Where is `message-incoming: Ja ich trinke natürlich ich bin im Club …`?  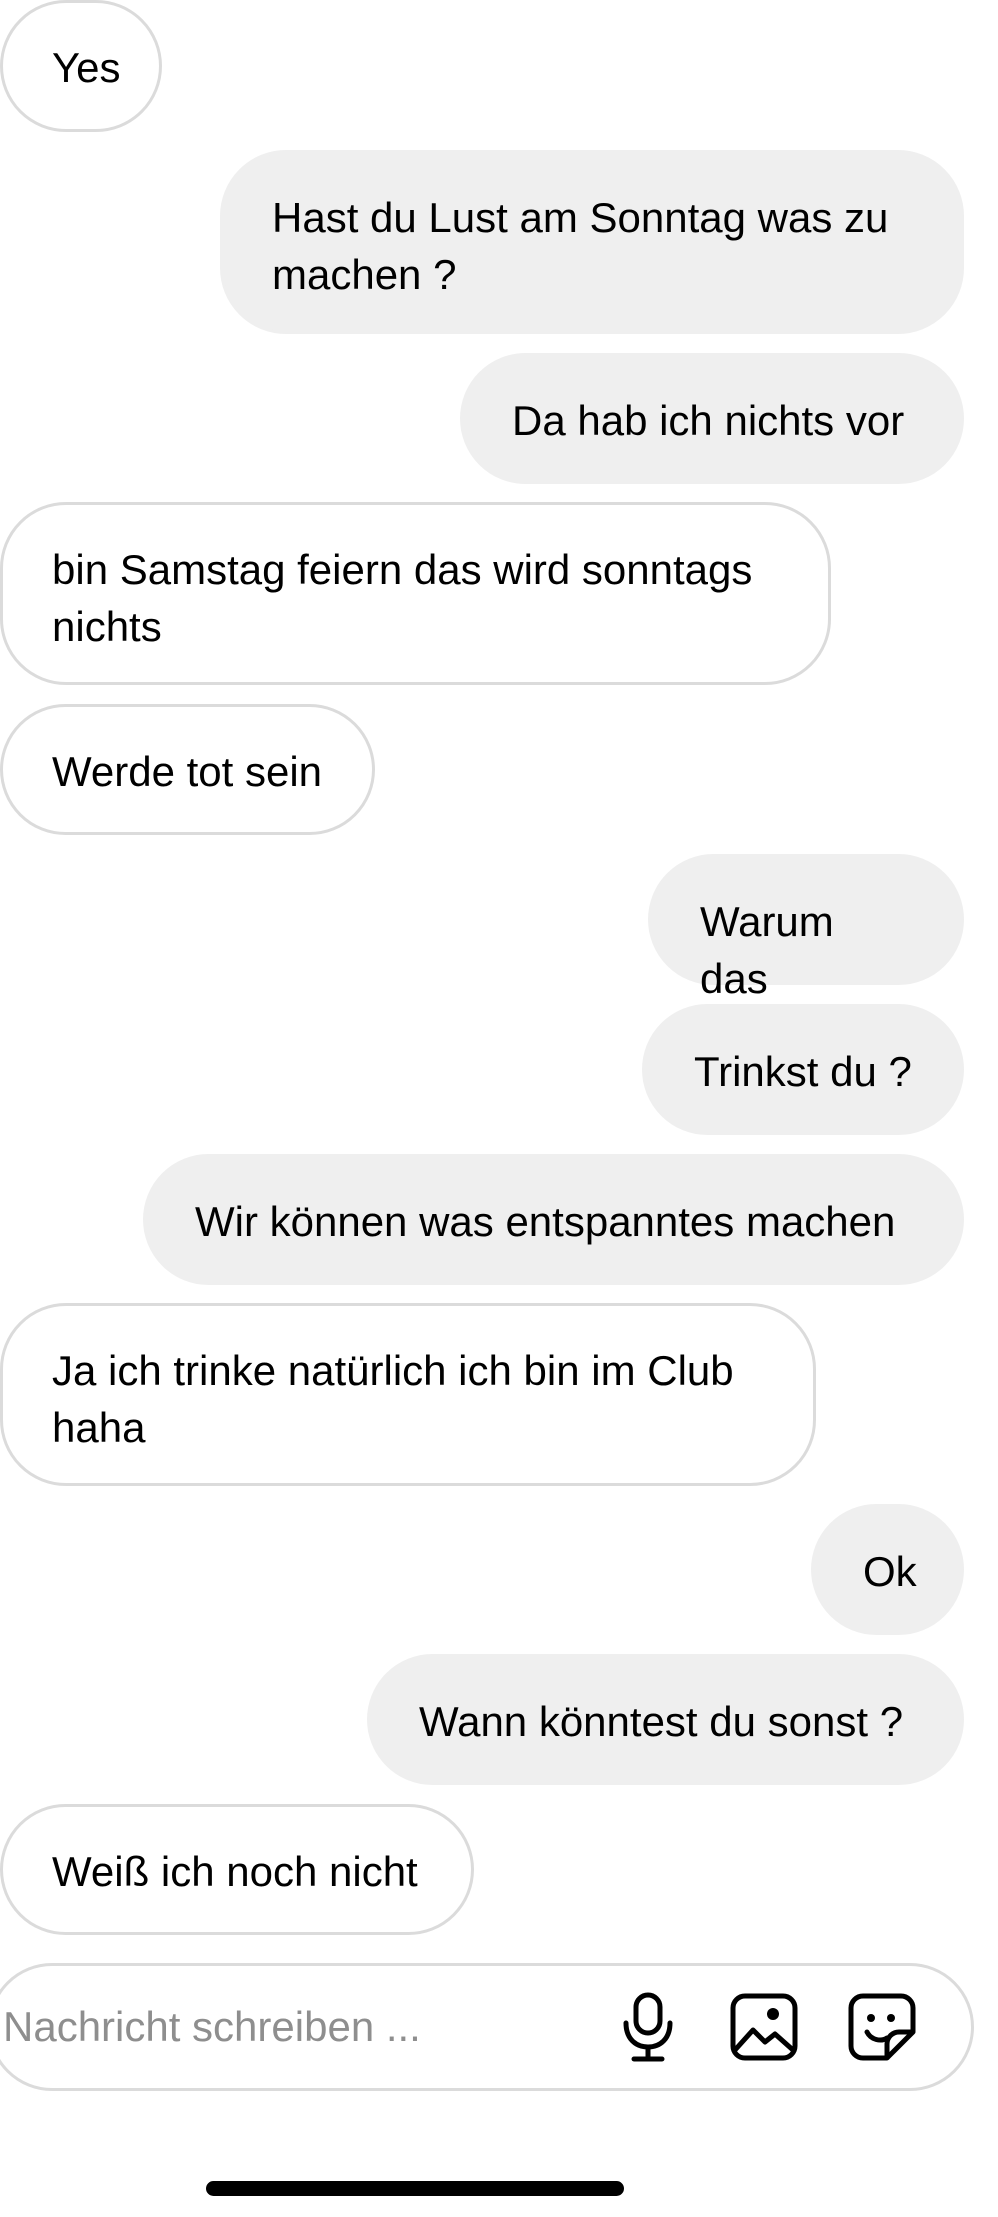
message-incoming: Ja ich trinke natürlich ich bin im Club … is located at coordinates (408, 1394).